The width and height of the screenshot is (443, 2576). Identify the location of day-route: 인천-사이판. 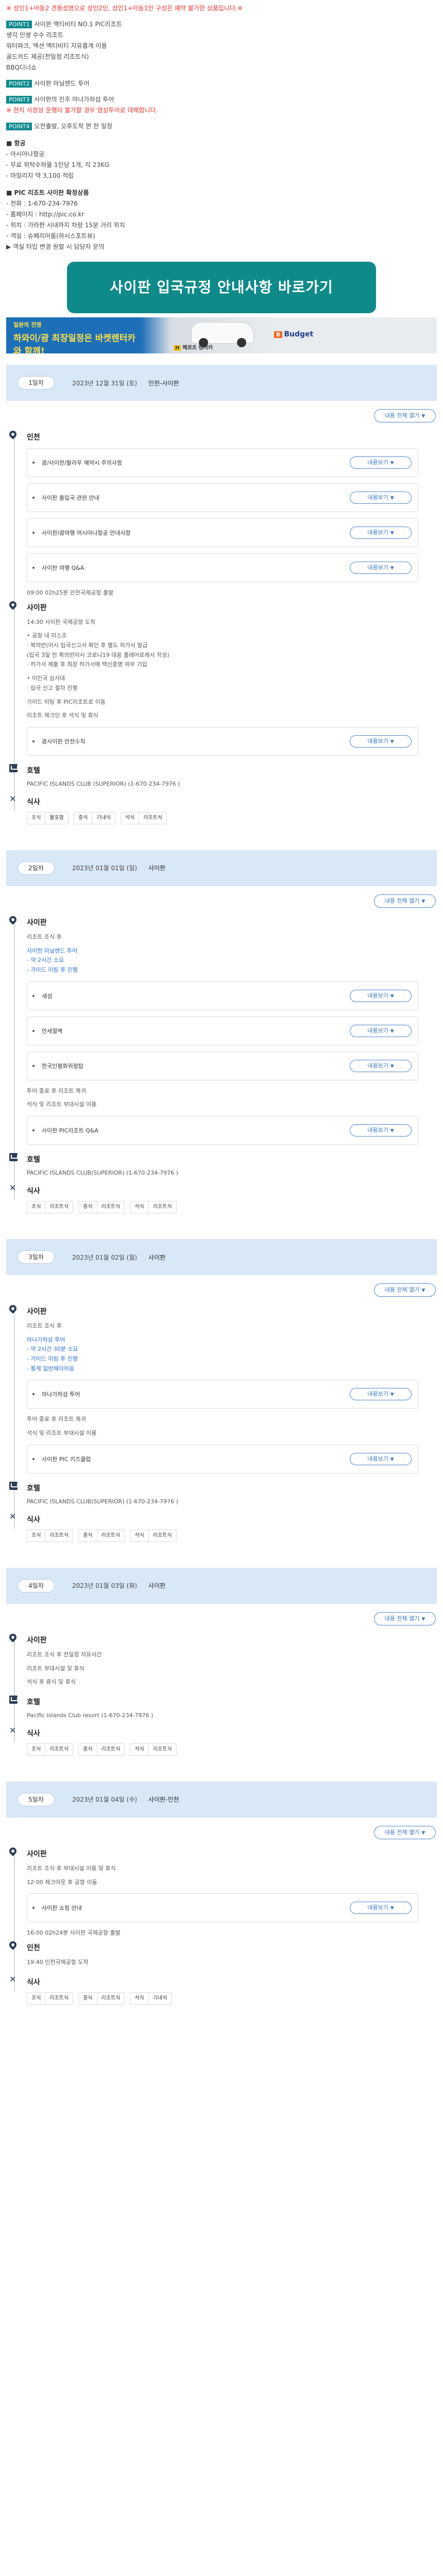
(163, 383).